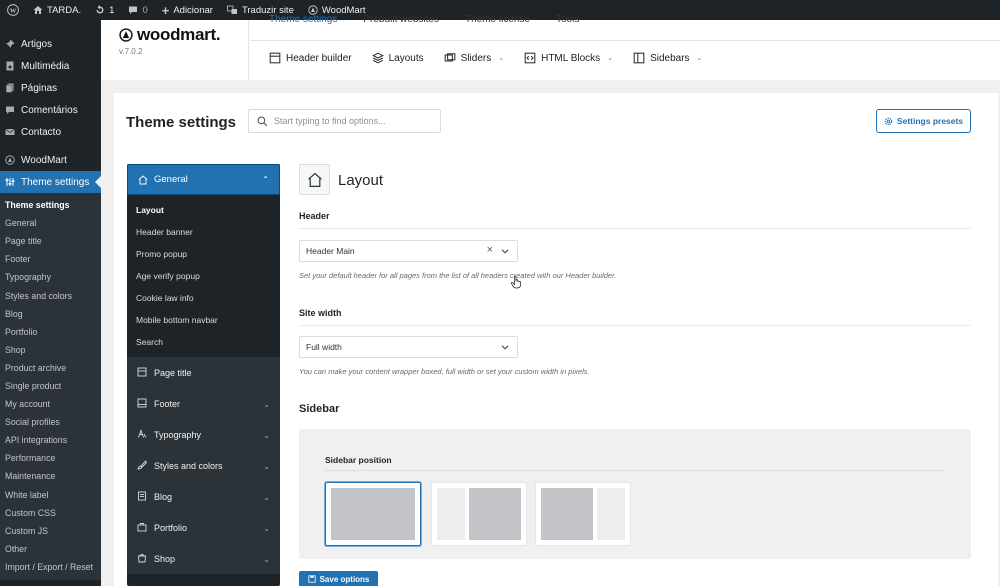  What do you see at coordinates (567, 19) in the screenshot?
I see `tab-tools: Tools` at bounding box center [567, 19].